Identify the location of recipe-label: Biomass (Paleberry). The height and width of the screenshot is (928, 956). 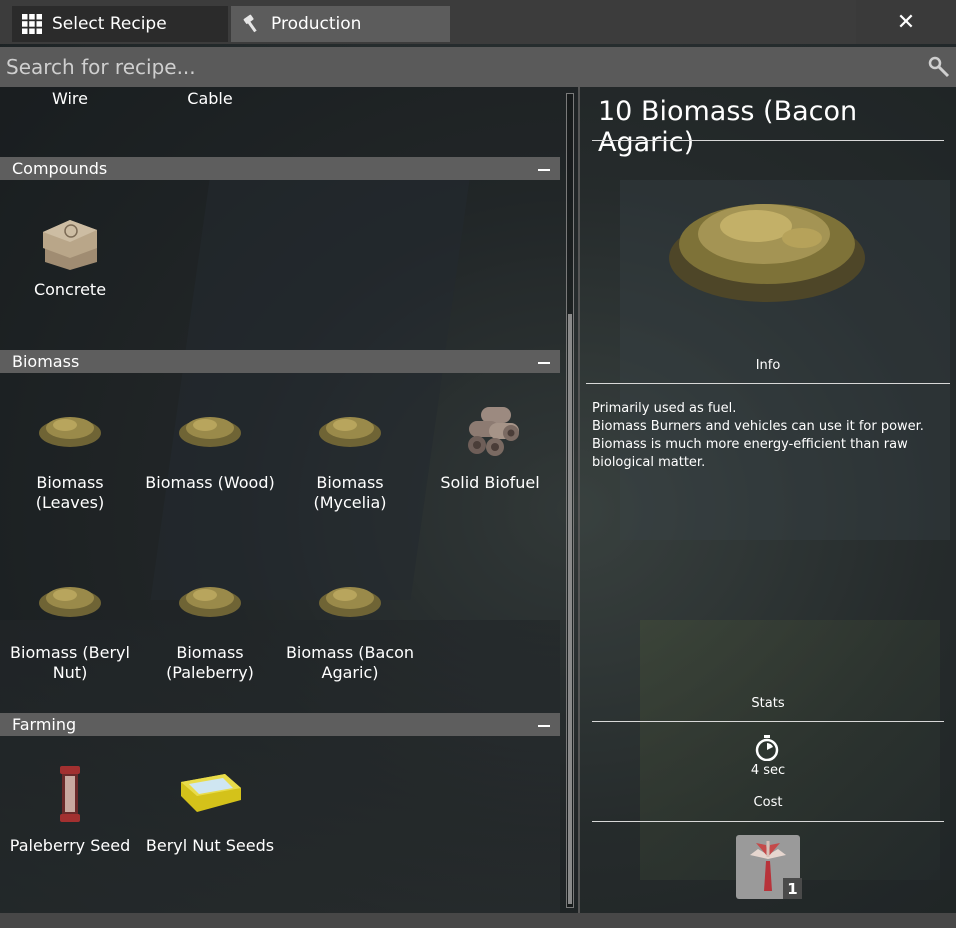
(210, 662).